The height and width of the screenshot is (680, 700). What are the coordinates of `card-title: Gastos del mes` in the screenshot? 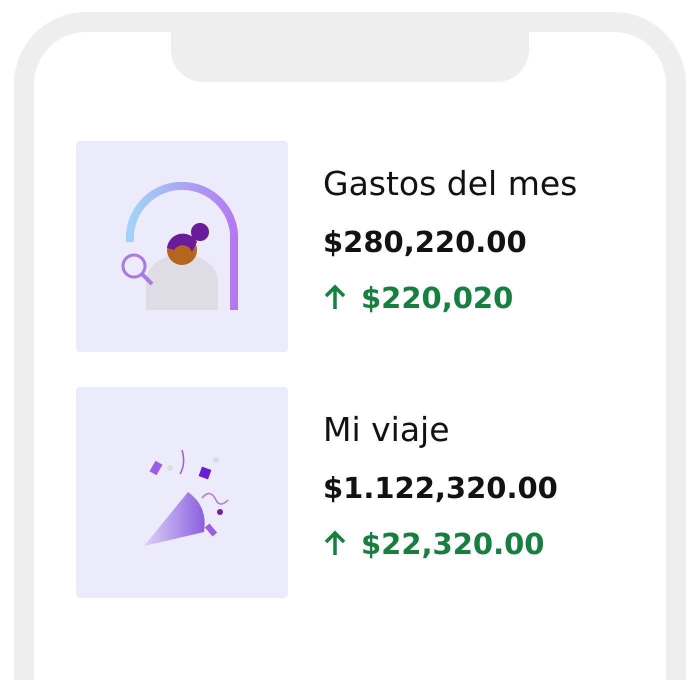 It's located at (450, 184).